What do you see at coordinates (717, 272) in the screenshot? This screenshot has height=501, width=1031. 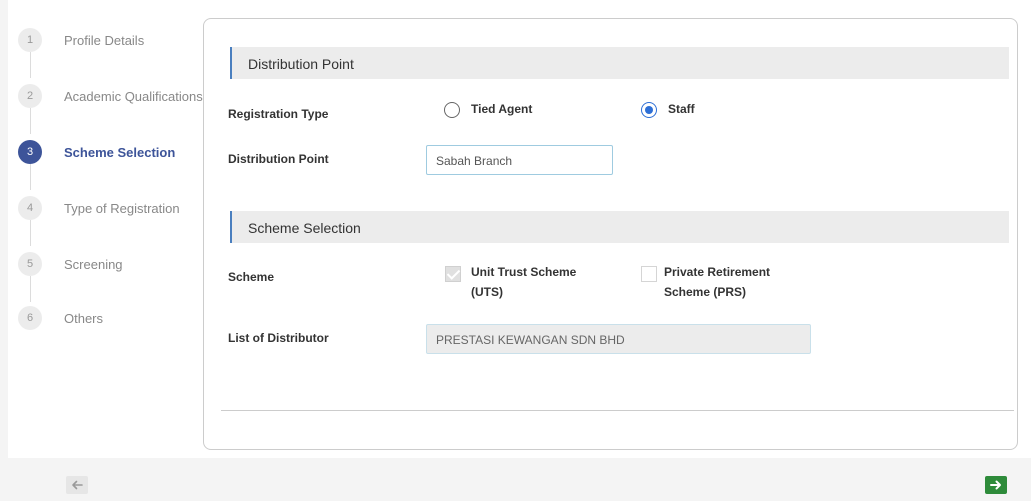 I see `prs-label-line1: Private Retirement` at bounding box center [717, 272].